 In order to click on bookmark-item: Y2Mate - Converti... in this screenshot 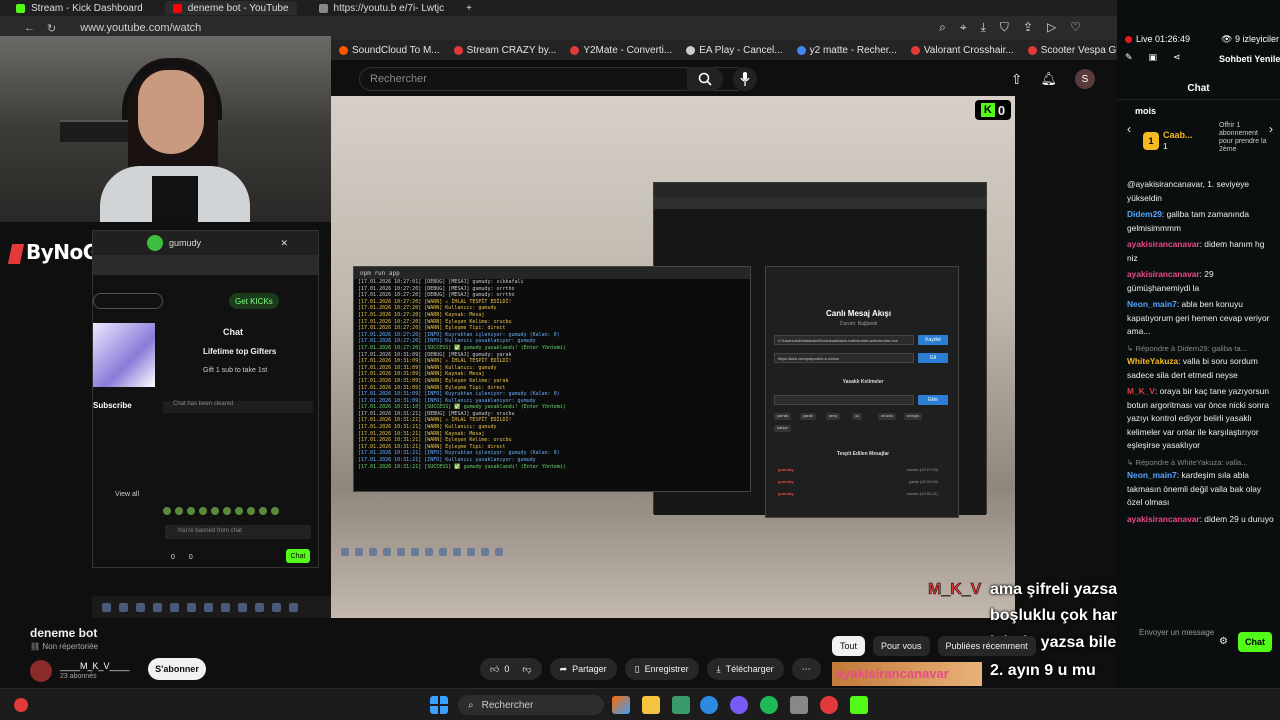, I will do `click(621, 50)`.